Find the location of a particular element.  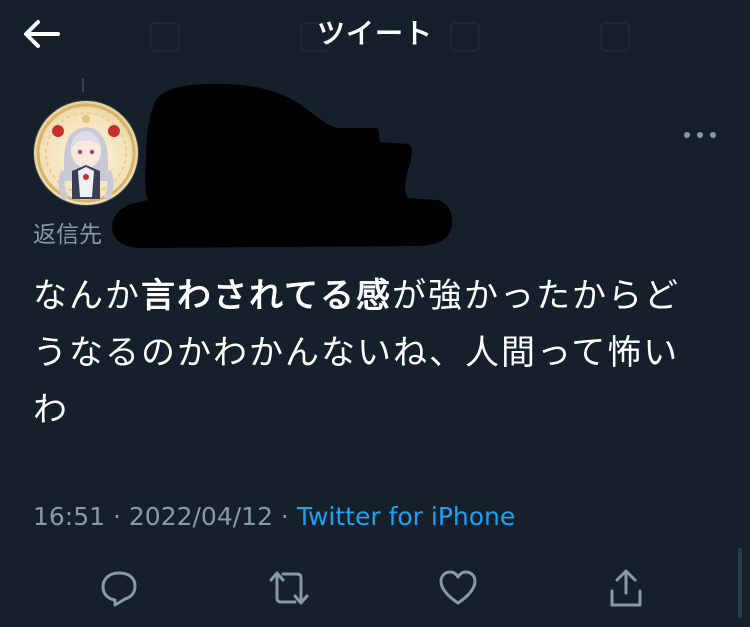

reply-icon is located at coordinates (119, 589).